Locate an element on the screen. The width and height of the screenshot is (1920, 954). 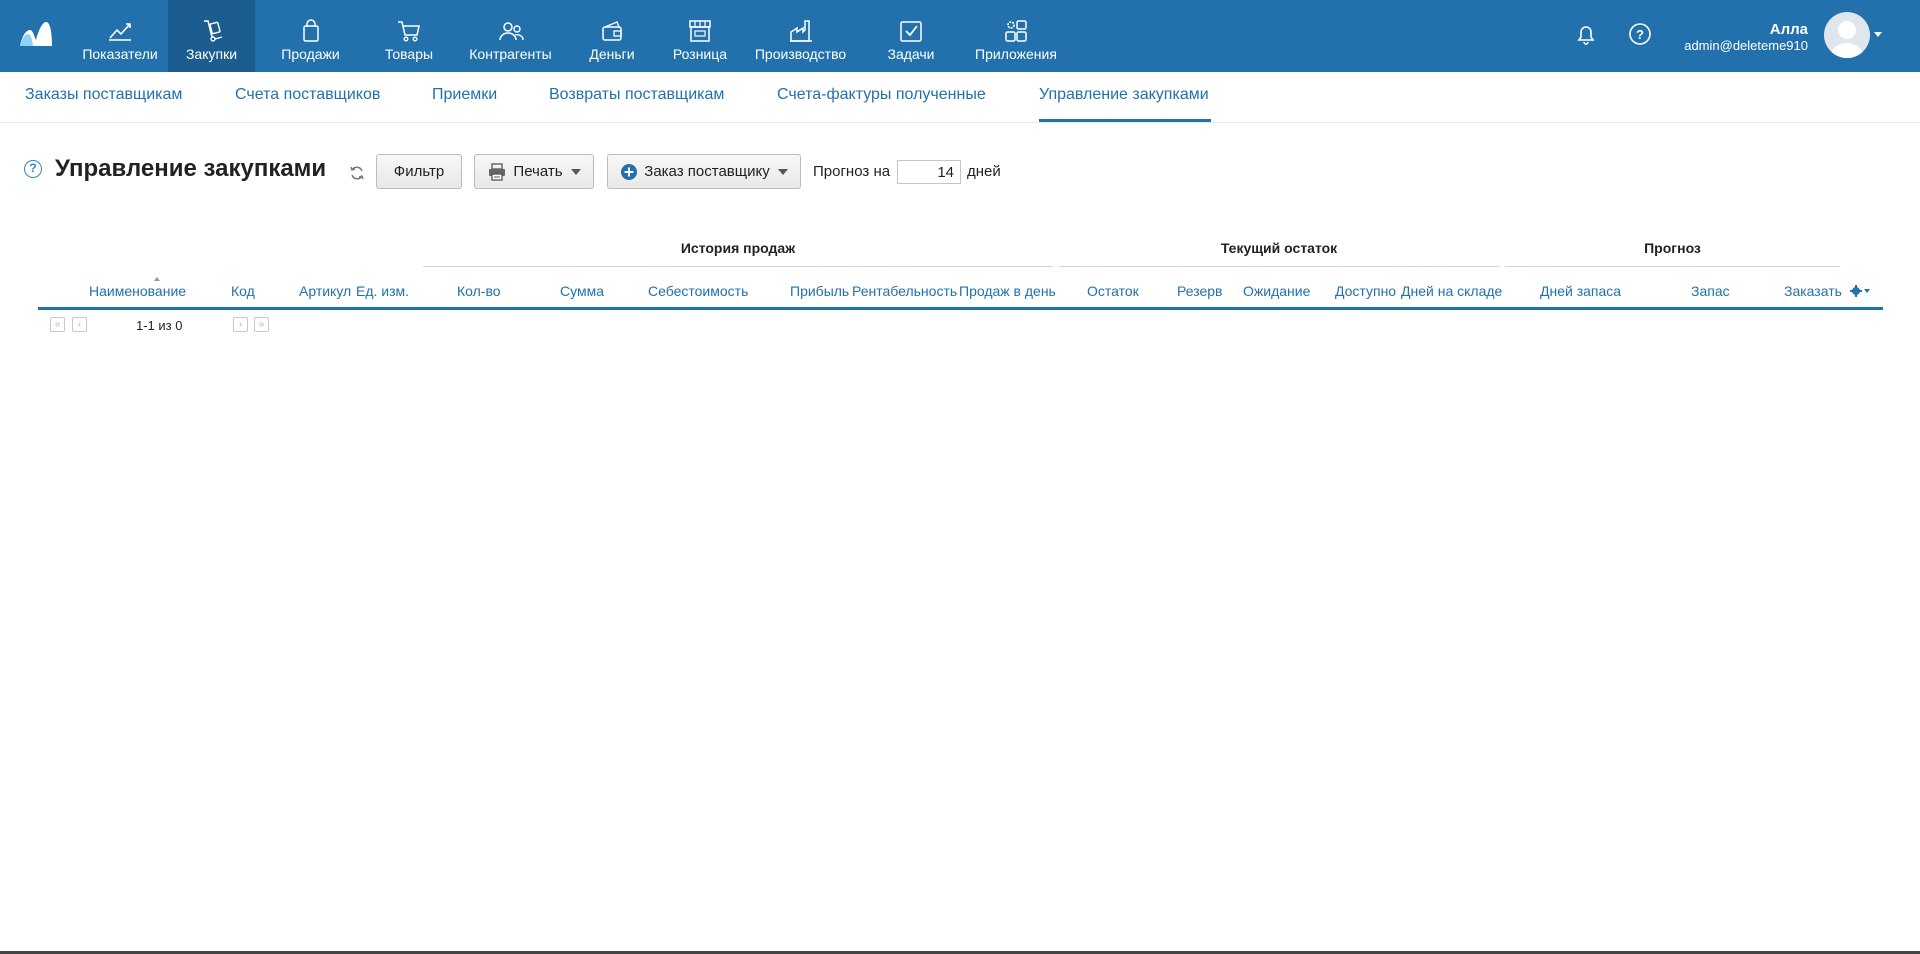
gear-icon is located at coordinates (1861, 291).